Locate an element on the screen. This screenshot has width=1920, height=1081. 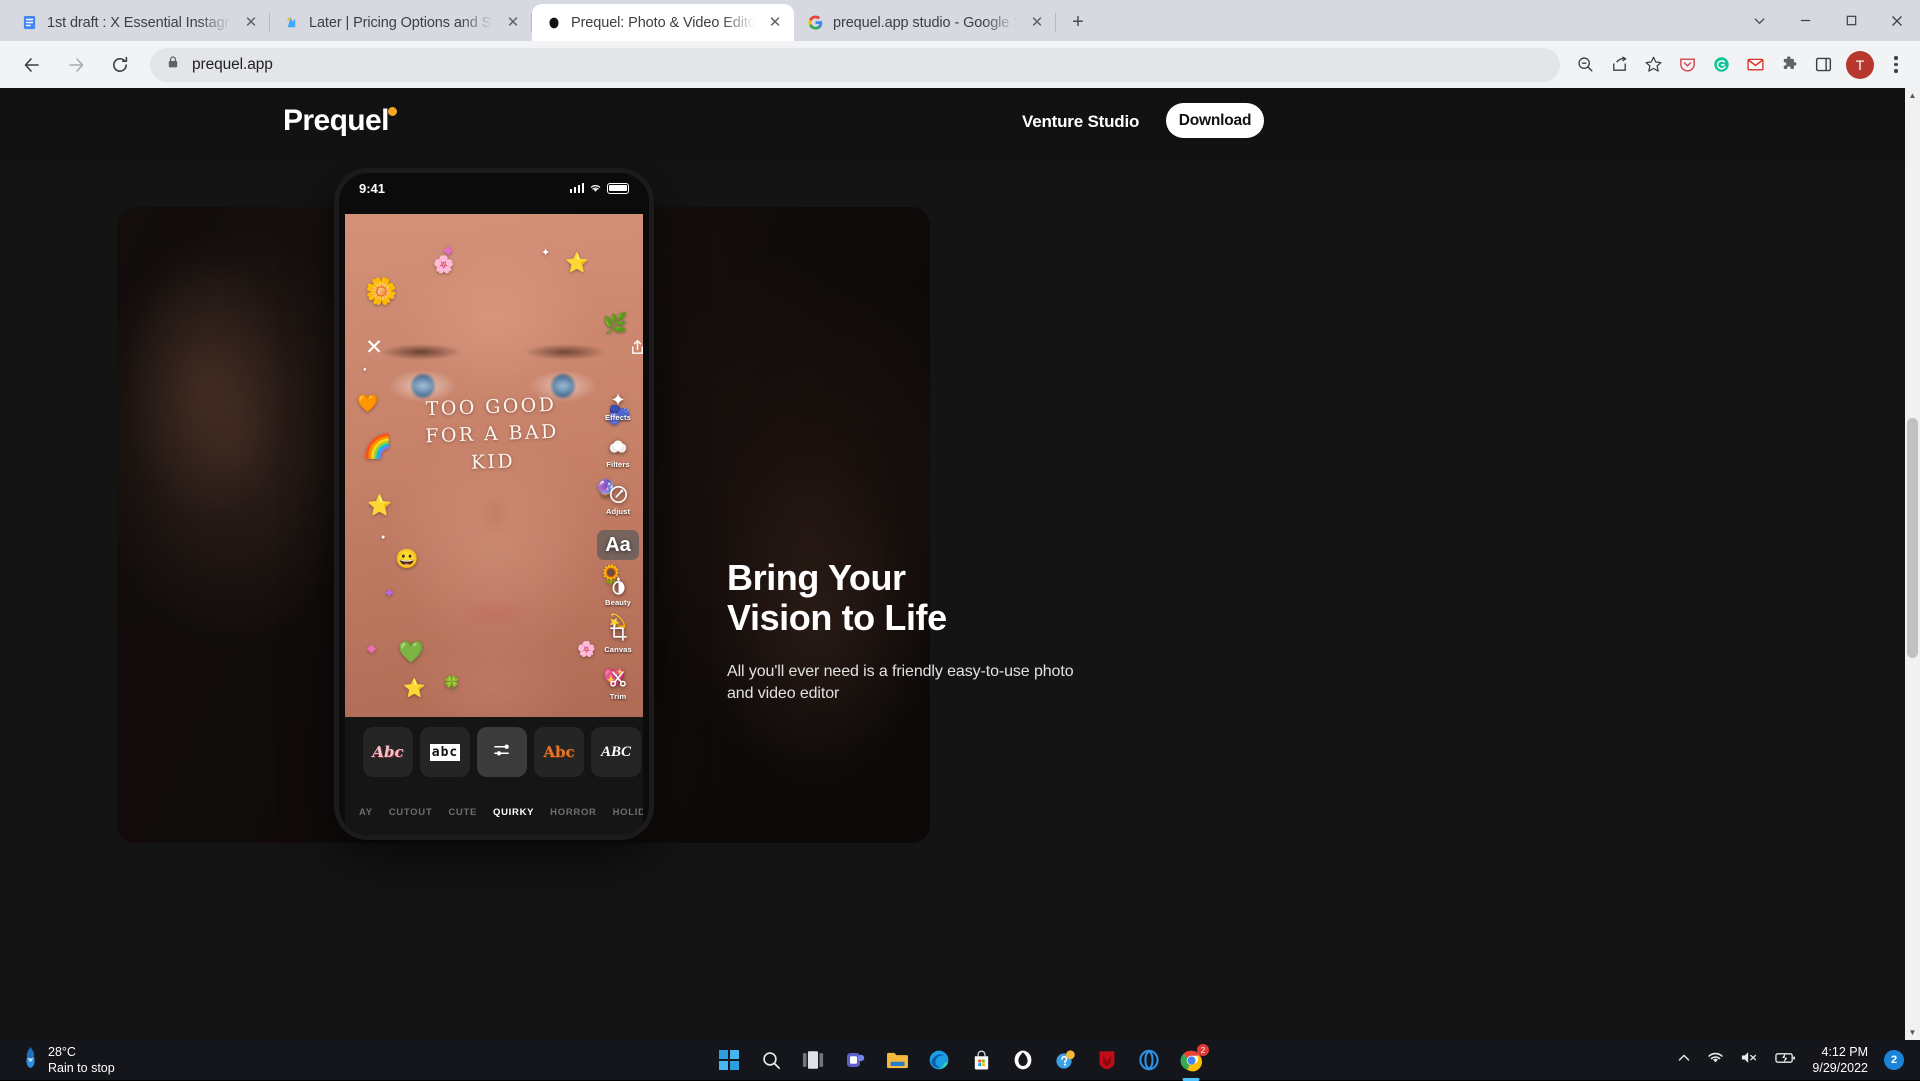
volume-muted-icon is located at coordinates (1749, 1060).